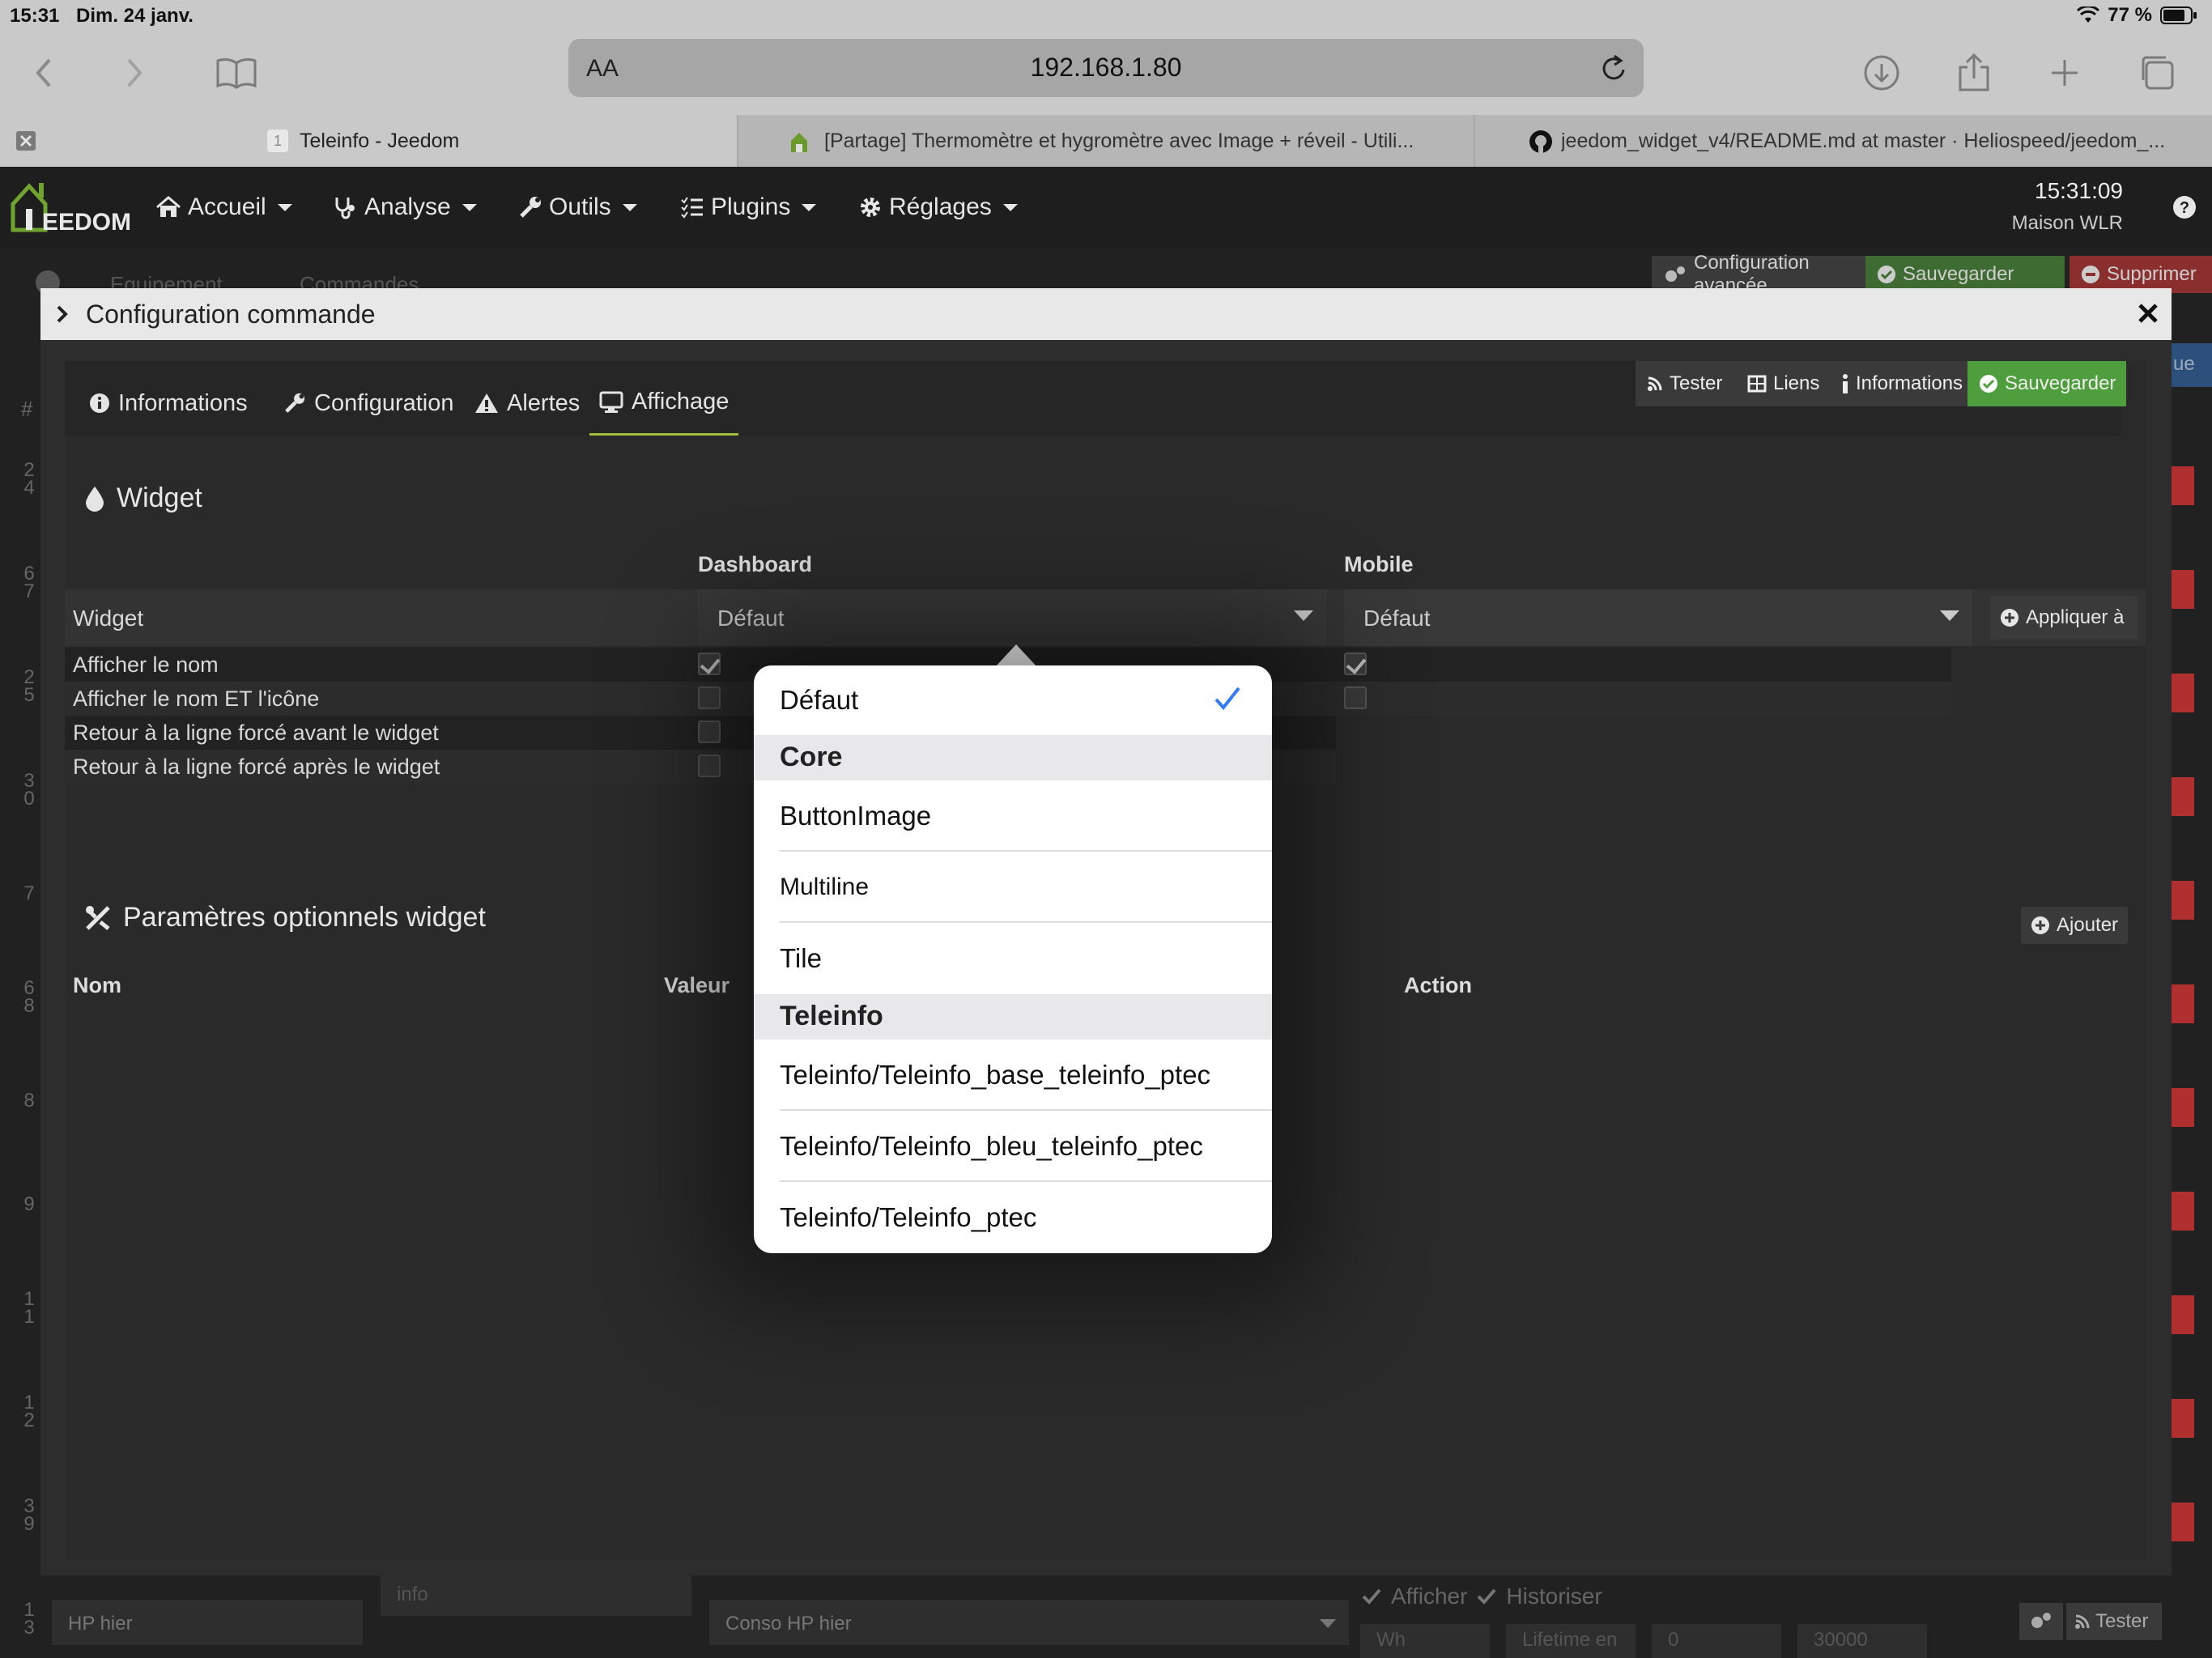 This screenshot has height=1658, width=2212. What do you see at coordinates (2130, 15) in the screenshot?
I see `battery-percent: 77 %` at bounding box center [2130, 15].